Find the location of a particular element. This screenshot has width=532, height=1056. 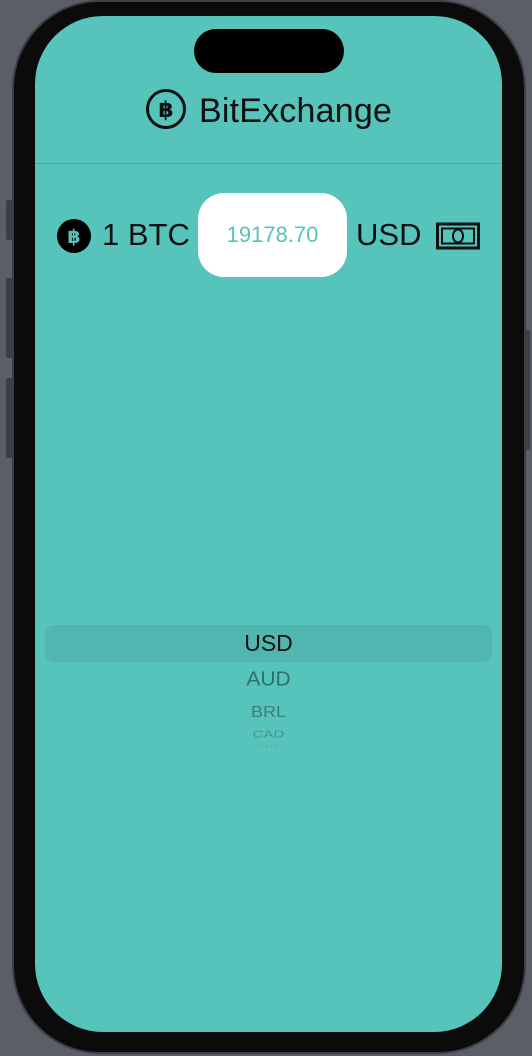

rate-row: ฿ 1 BTC 19178.70 USD is located at coordinates (268, 235).